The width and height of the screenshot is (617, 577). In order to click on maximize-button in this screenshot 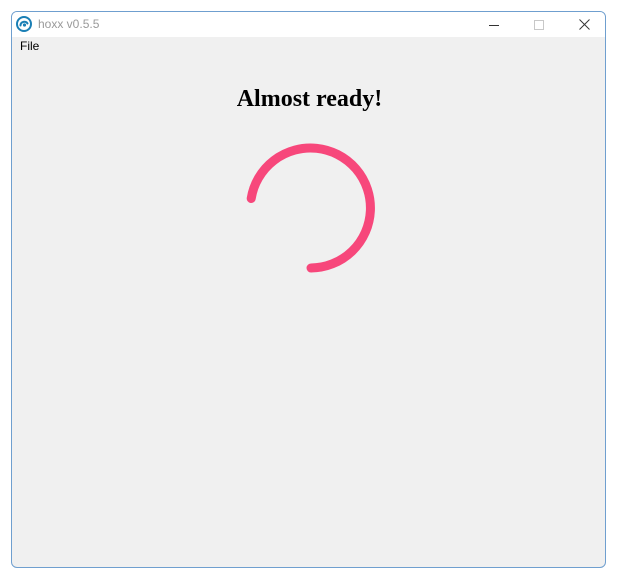, I will do `click(539, 24)`.